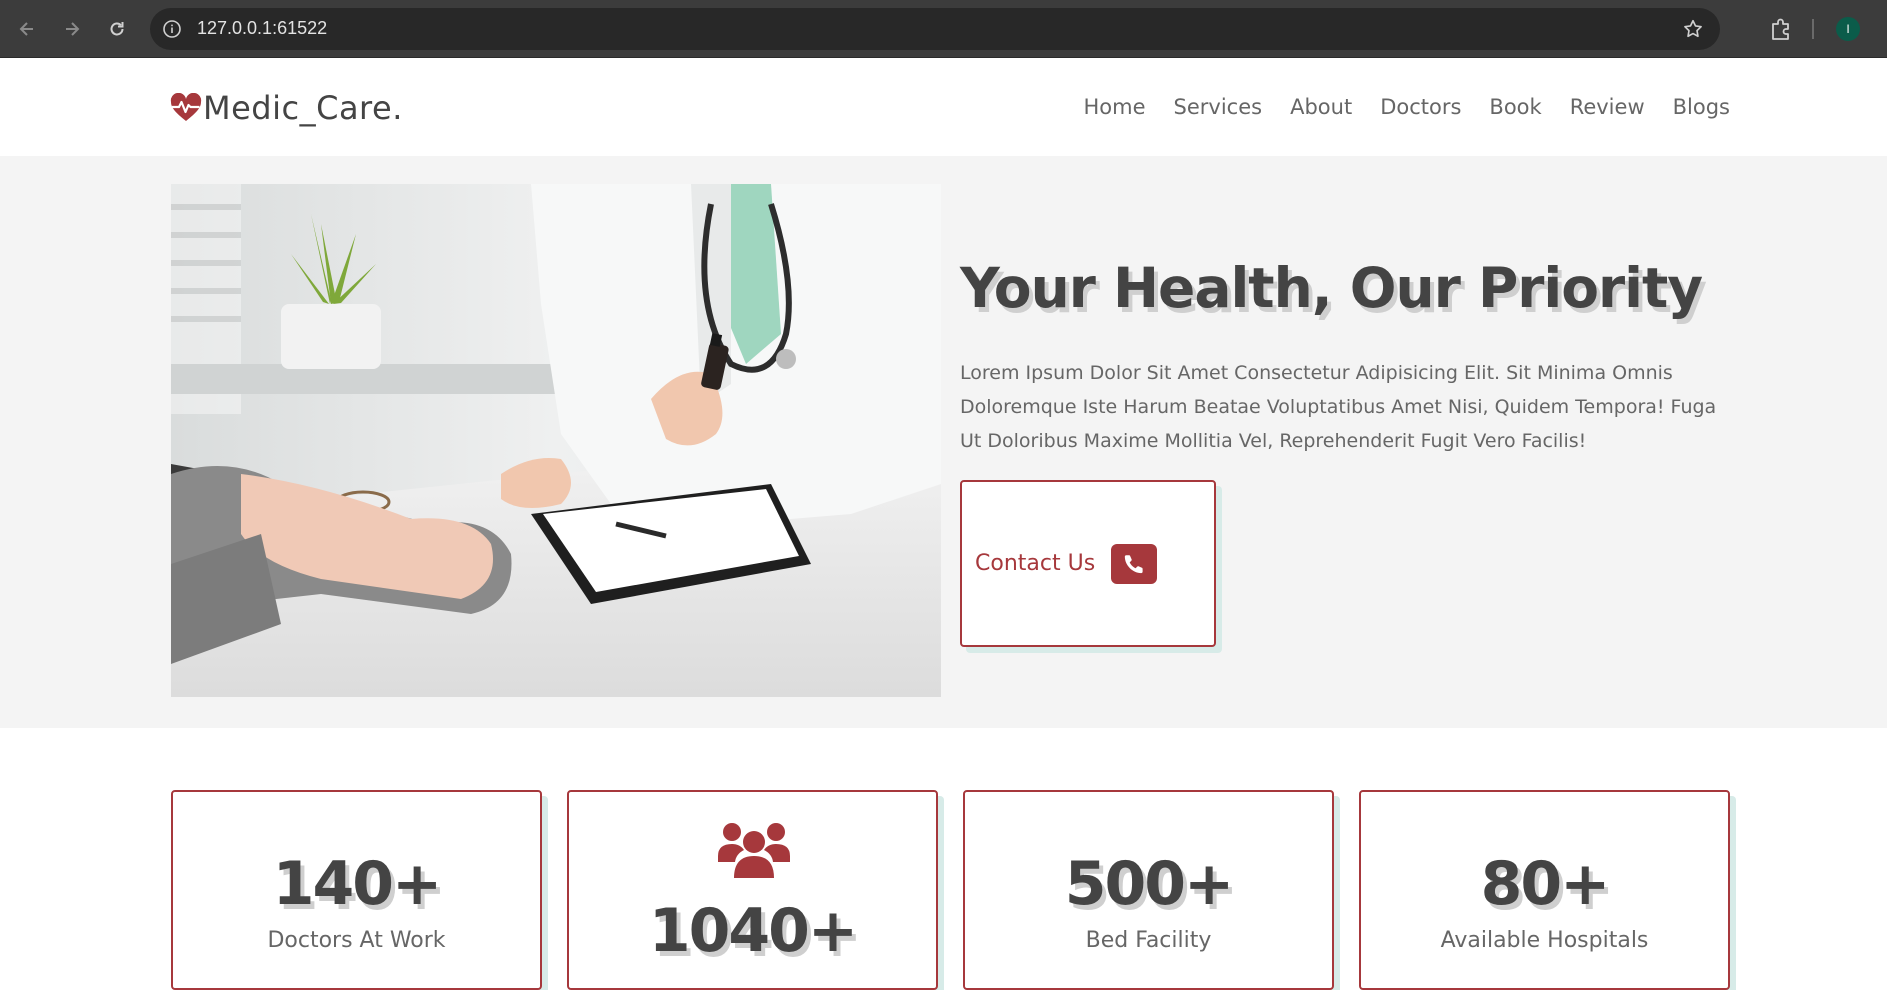 Image resolution: width=1887 pixels, height=990 pixels. What do you see at coordinates (356, 940) in the screenshot?
I see `stat-label: Doctors At Work` at bounding box center [356, 940].